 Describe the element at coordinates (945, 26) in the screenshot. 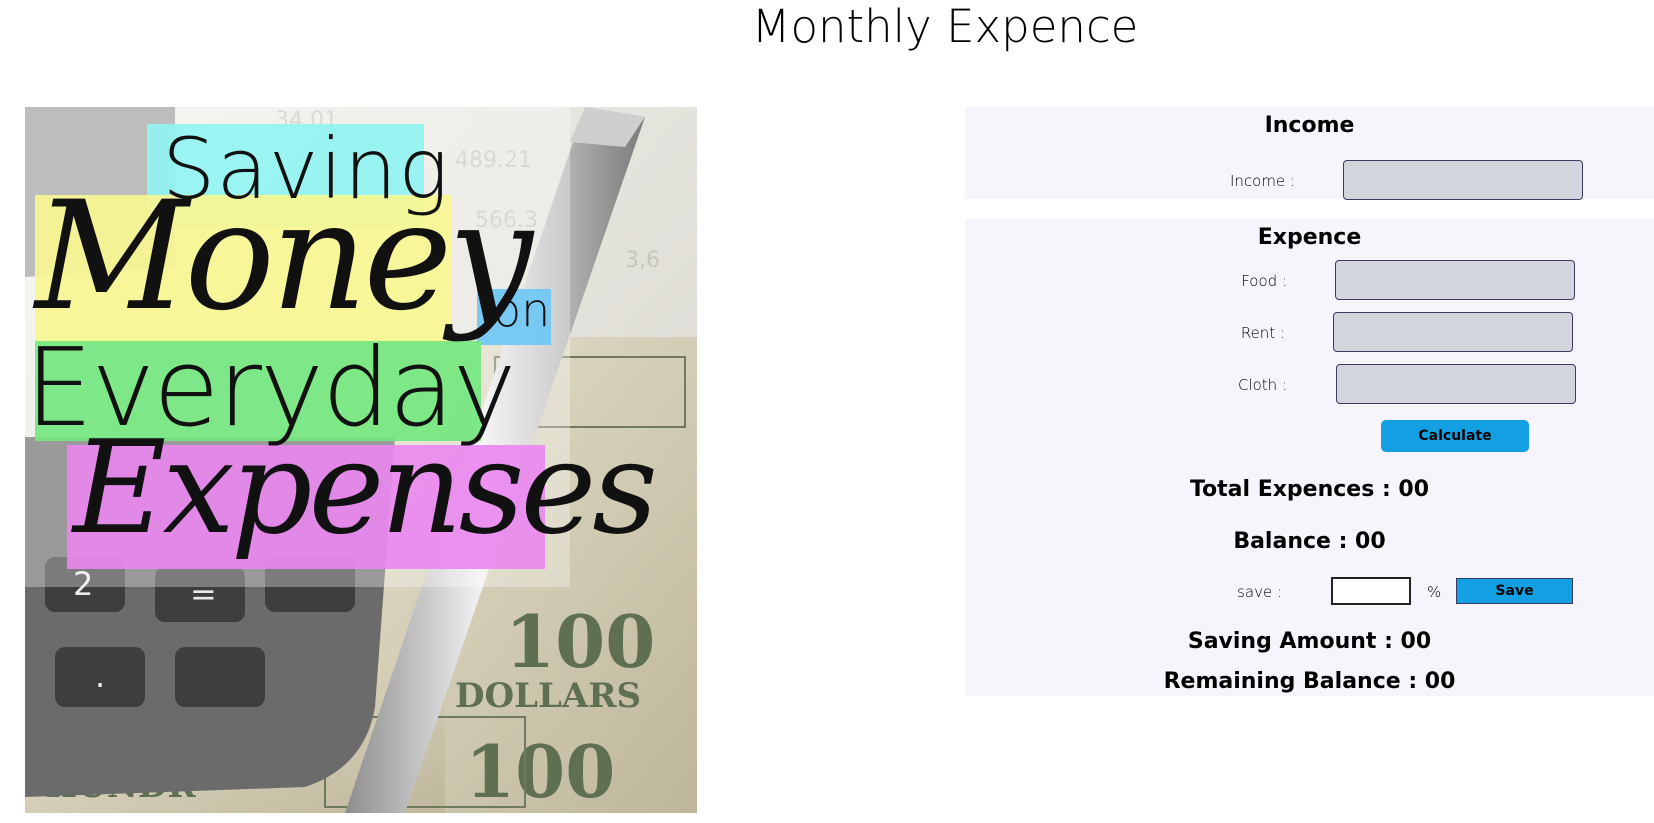

I see `page-title: Monthly Expence` at that location.